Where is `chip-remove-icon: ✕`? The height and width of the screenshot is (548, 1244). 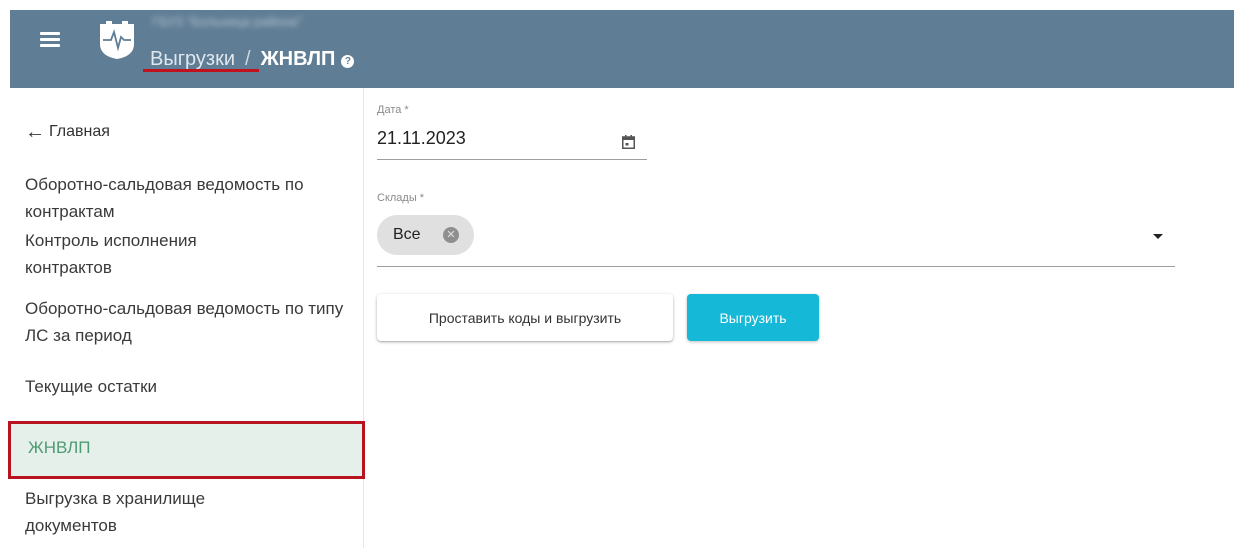
chip-remove-icon: ✕ is located at coordinates (451, 235).